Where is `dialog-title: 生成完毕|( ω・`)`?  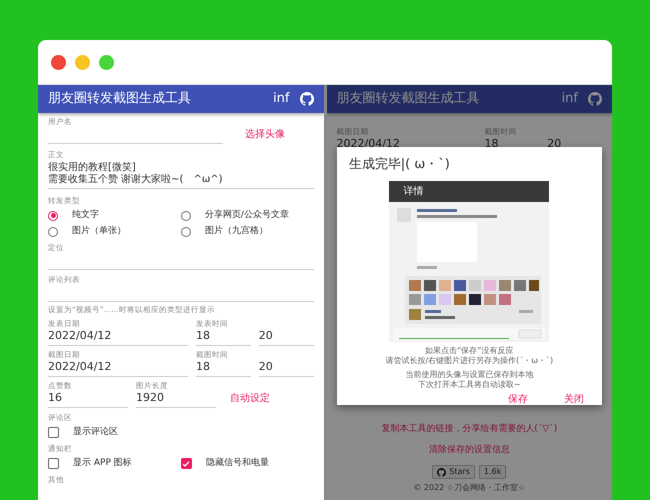
dialog-title: 生成完毕|( ω・`) is located at coordinates (399, 165).